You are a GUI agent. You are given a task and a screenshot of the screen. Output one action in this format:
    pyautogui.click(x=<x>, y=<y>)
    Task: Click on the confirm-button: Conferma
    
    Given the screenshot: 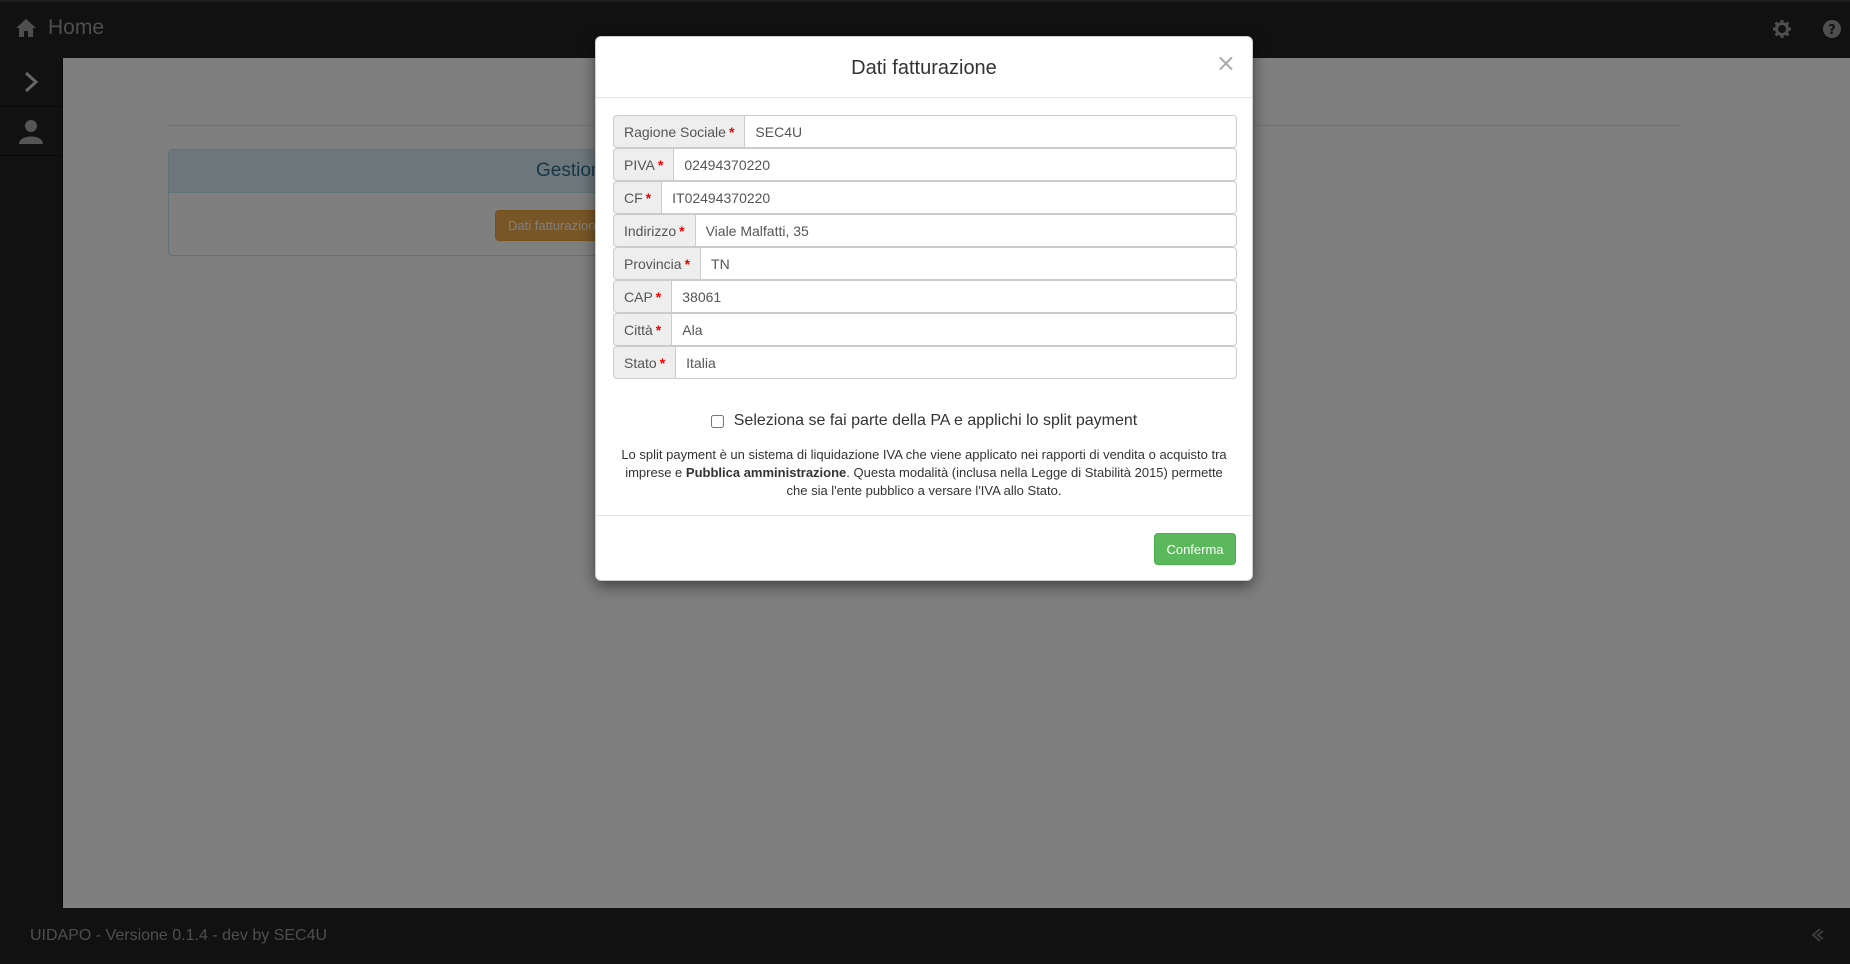 What is the action you would take?
    pyautogui.click(x=1195, y=549)
    